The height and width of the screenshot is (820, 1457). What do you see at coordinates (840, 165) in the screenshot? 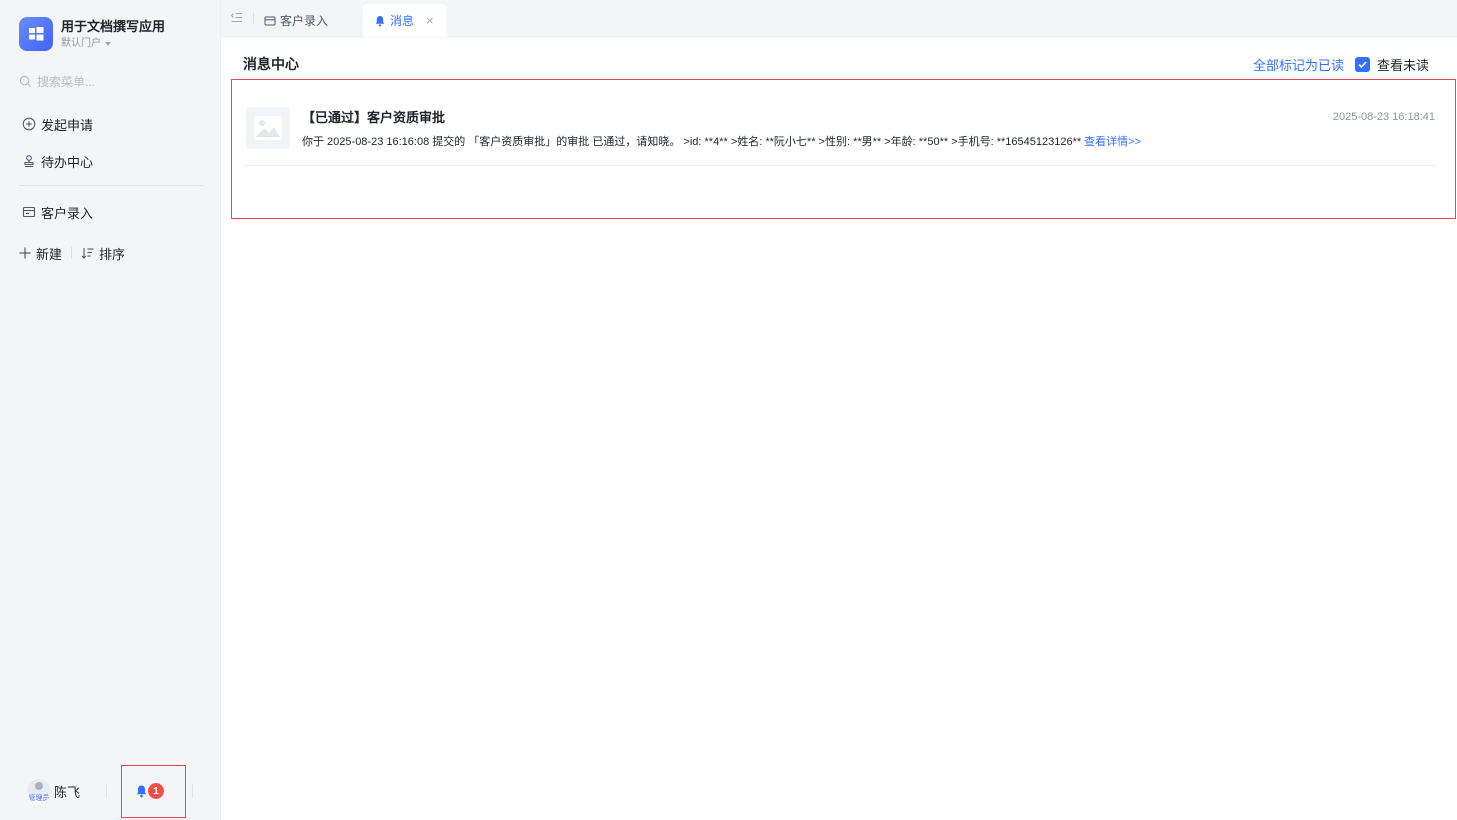
I see `message-divider` at bounding box center [840, 165].